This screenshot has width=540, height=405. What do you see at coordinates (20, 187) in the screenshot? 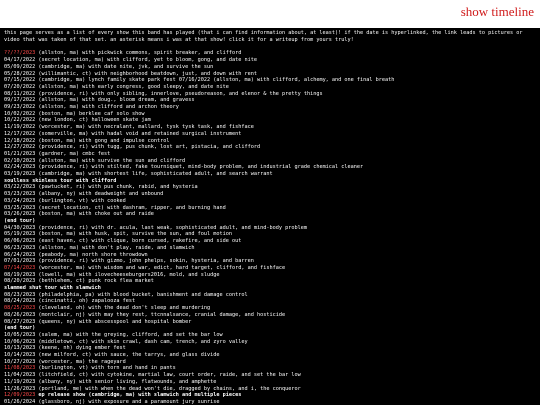
I see `show-date: 03/22/2023` at bounding box center [20, 187].